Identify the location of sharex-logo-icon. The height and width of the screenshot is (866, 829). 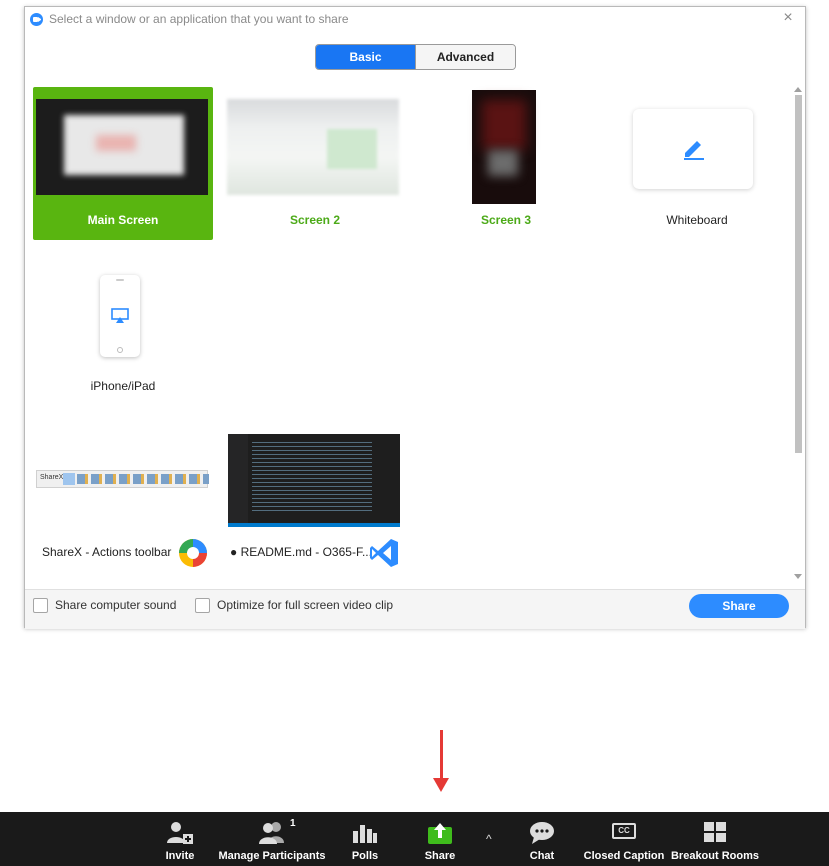
(193, 553).